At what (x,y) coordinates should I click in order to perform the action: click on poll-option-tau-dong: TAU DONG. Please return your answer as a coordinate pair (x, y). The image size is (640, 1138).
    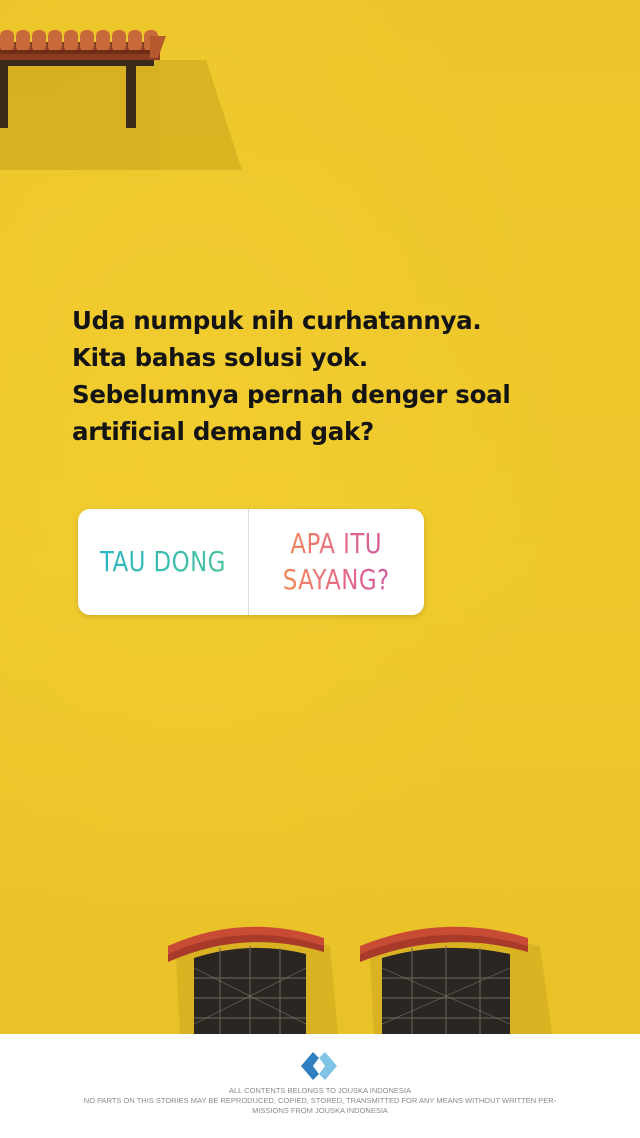
    Looking at the image, I should click on (163, 562).